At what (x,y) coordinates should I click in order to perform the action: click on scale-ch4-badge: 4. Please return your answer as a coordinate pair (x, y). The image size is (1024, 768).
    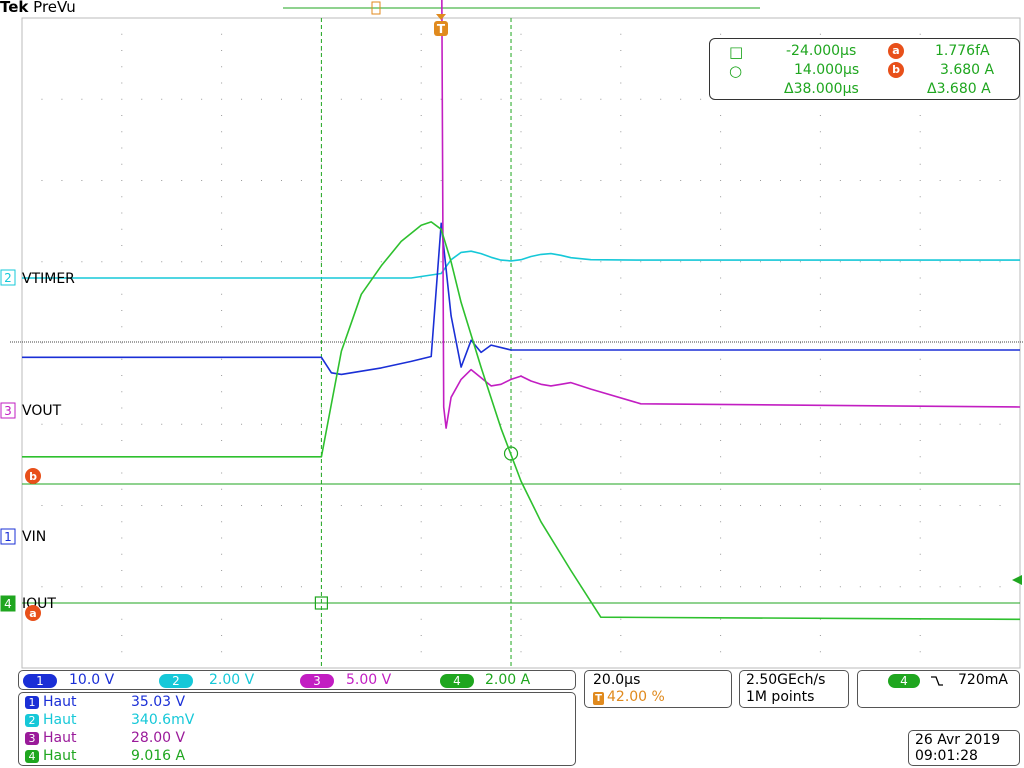
    Looking at the image, I should click on (457, 681).